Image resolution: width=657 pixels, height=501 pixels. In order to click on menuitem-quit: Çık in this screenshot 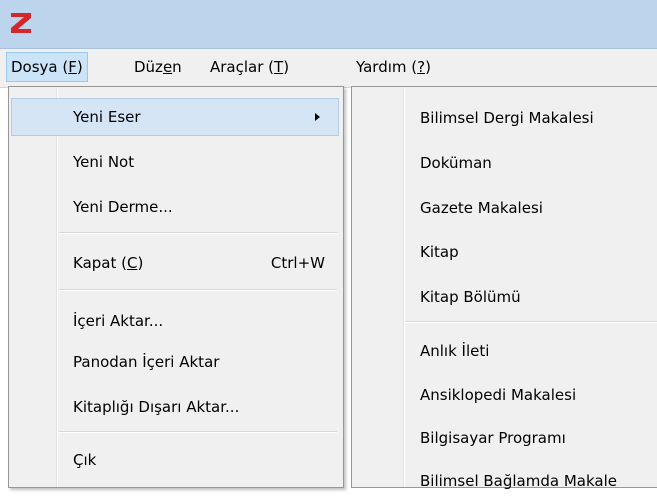, I will do `click(175, 460)`.